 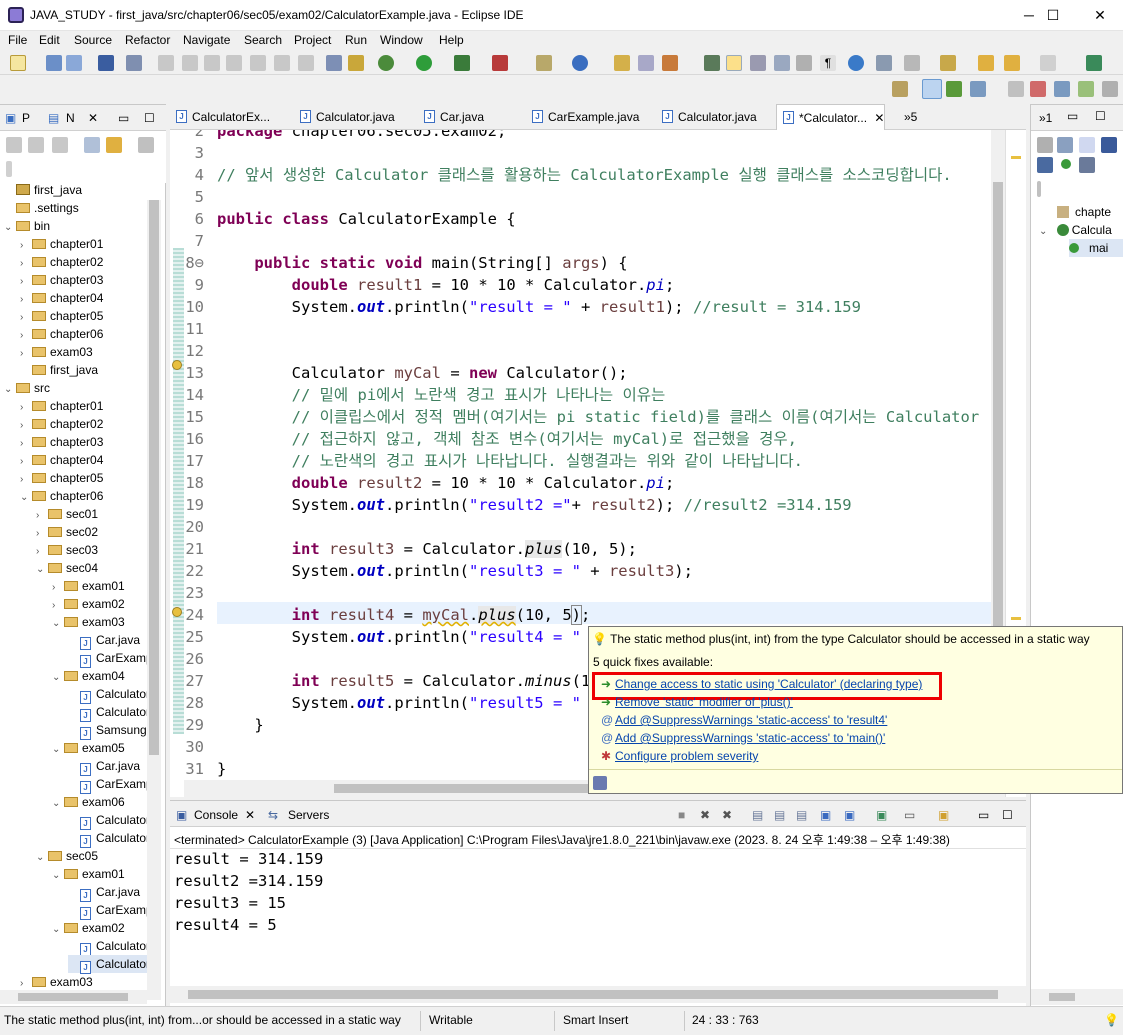 What do you see at coordinates (67, 532) in the screenshot?
I see `tree-item-folder: › sec02` at bounding box center [67, 532].